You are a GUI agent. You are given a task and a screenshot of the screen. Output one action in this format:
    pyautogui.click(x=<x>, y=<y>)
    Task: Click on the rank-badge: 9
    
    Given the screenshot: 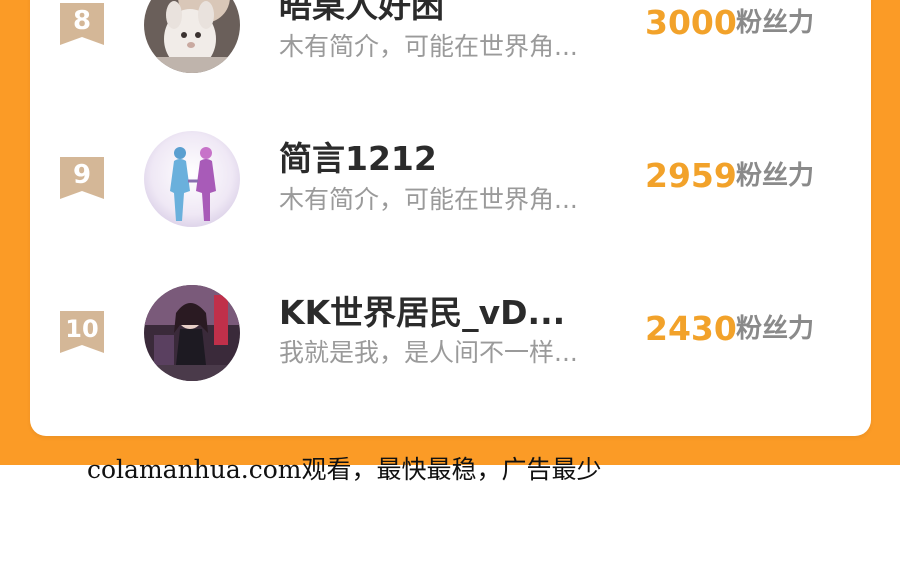 What is the action you would take?
    pyautogui.click(x=82, y=178)
    